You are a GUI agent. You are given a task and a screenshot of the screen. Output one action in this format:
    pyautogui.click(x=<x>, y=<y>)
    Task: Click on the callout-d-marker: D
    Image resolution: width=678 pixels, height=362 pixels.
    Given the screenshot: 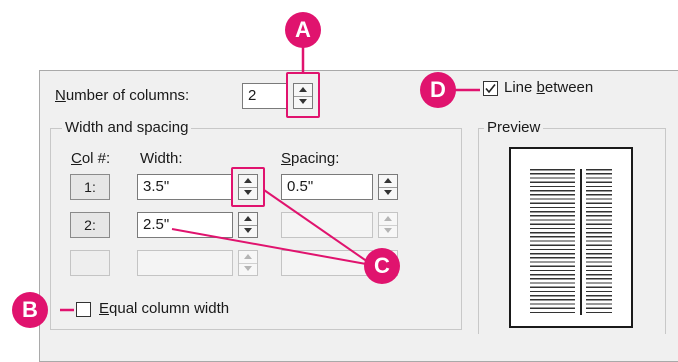 What is the action you would take?
    pyautogui.click(x=438, y=90)
    